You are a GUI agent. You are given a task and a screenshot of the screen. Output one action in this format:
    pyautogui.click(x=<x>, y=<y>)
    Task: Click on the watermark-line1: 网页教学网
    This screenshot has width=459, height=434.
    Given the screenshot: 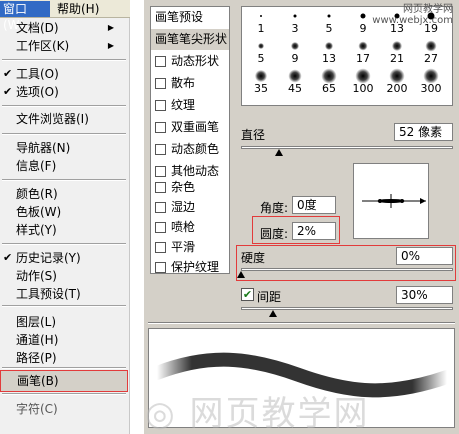 What is the action you would take?
    pyautogui.click(x=428, y=9)
    